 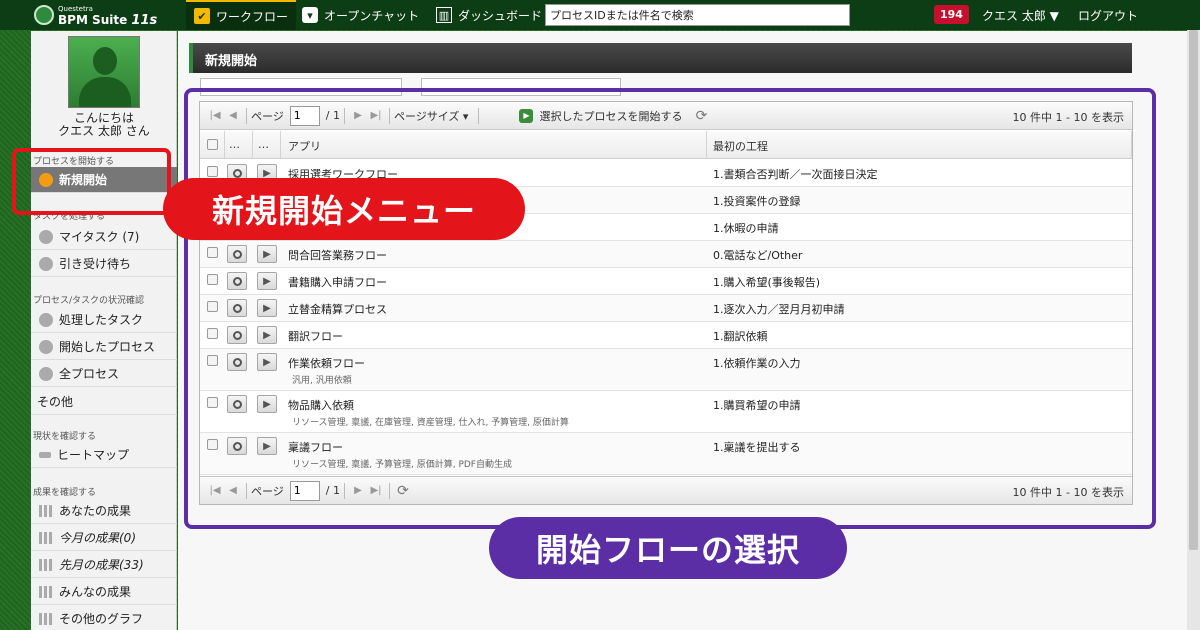 What do you see at coordinates (372, 15) in the screenshot?
I see `nav-open-chat-label: オープンチャット` at bounding box center [372, 15].